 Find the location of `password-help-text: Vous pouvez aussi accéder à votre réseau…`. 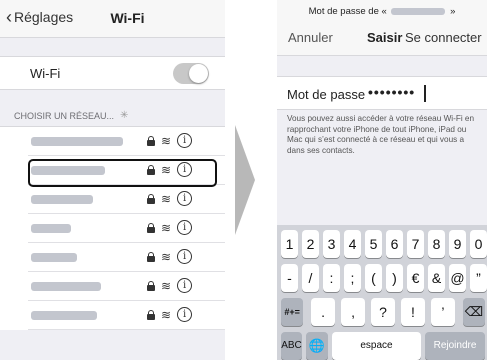

password-help-text: Vous pouvez aussi accéder à votre réseau… is located at coordinates (381, 134).